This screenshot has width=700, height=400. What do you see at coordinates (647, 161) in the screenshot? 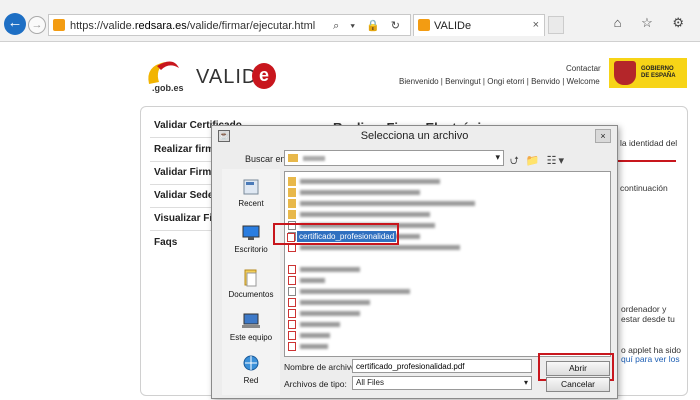
I see `title-underline` at bounding box center [647, 161].